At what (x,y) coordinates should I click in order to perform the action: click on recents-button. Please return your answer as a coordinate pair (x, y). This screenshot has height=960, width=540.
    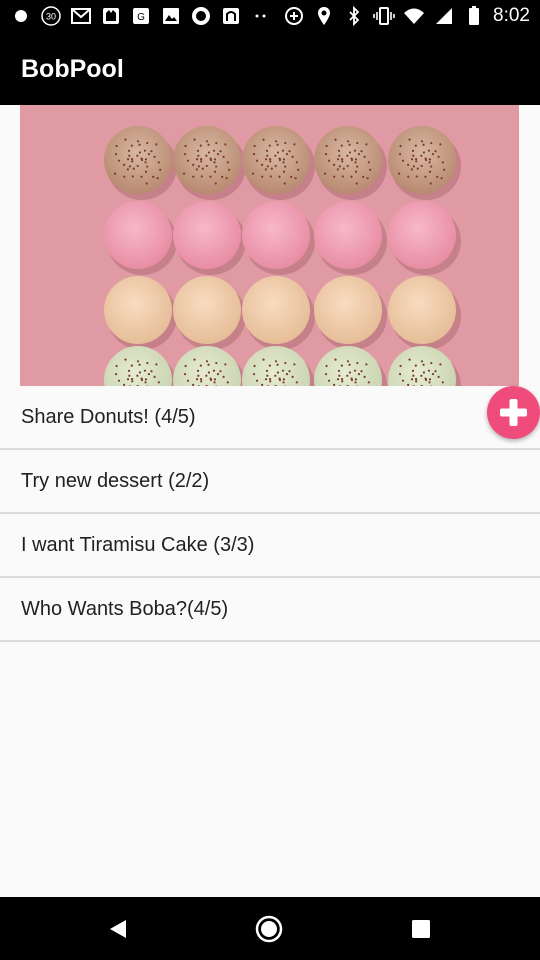
    Looking at the image, I should click on (421, 928).